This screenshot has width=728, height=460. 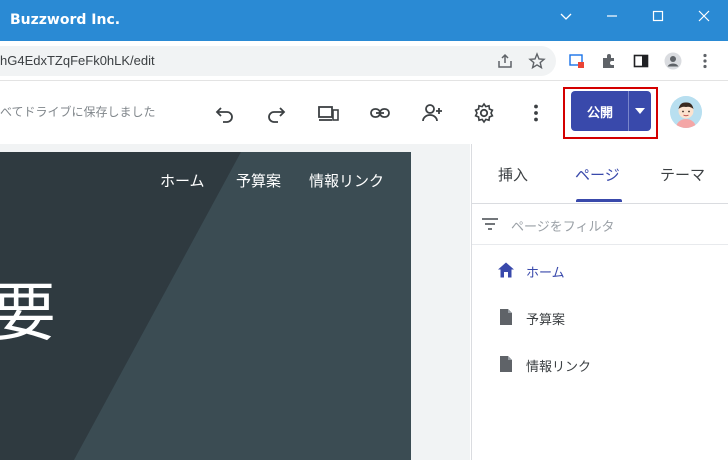 What do you see at coordinates (278, 61) in the screenshot?
I see `url-field: hG4EdxTZqFeFk0hLK/edit` at bounding box center [278, 61].